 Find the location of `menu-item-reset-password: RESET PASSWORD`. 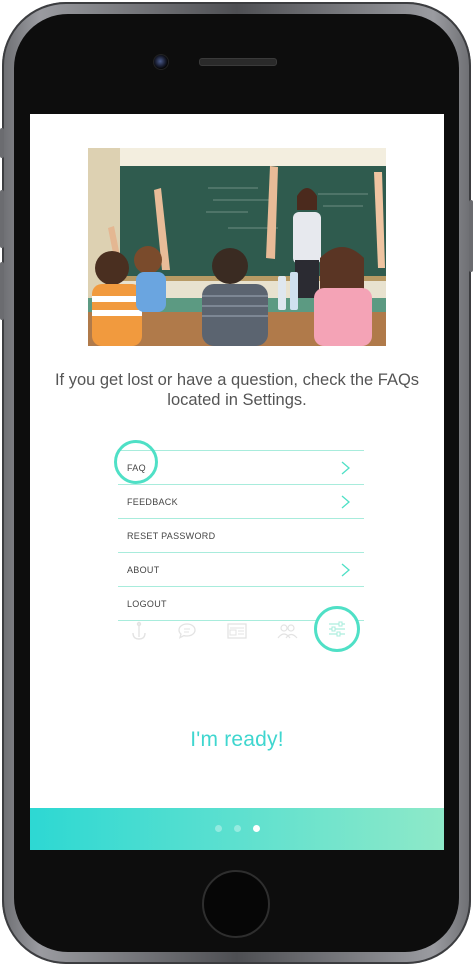

menu-item-reset-password: RESET PASSWORD is located at coordinates (241, 536).